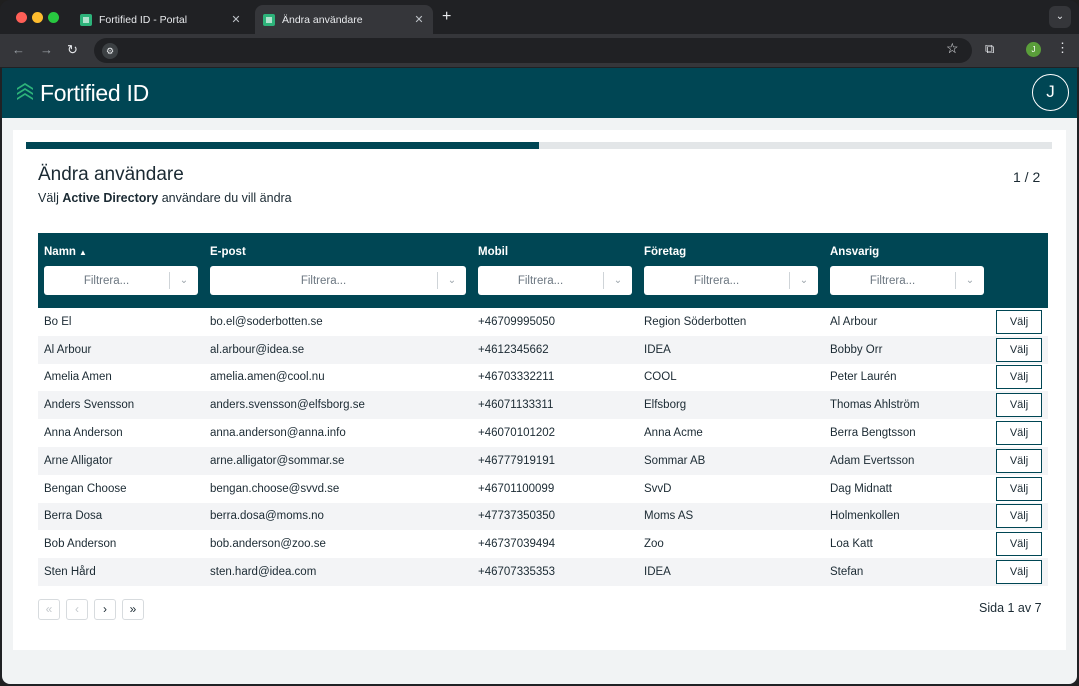 This screenshot has width=1079, height=686. Describe the element at coordinates (446, 17) in the screenshot. I see `new-tab-button: +` at that location.